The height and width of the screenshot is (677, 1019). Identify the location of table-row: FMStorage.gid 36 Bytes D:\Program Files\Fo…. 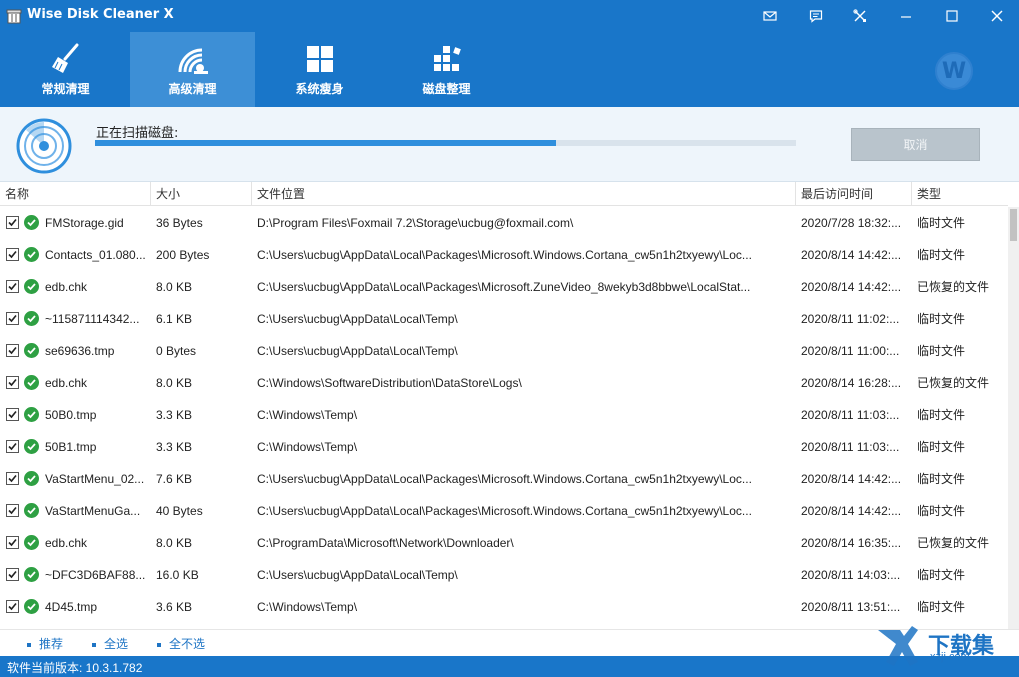
(504, 223).